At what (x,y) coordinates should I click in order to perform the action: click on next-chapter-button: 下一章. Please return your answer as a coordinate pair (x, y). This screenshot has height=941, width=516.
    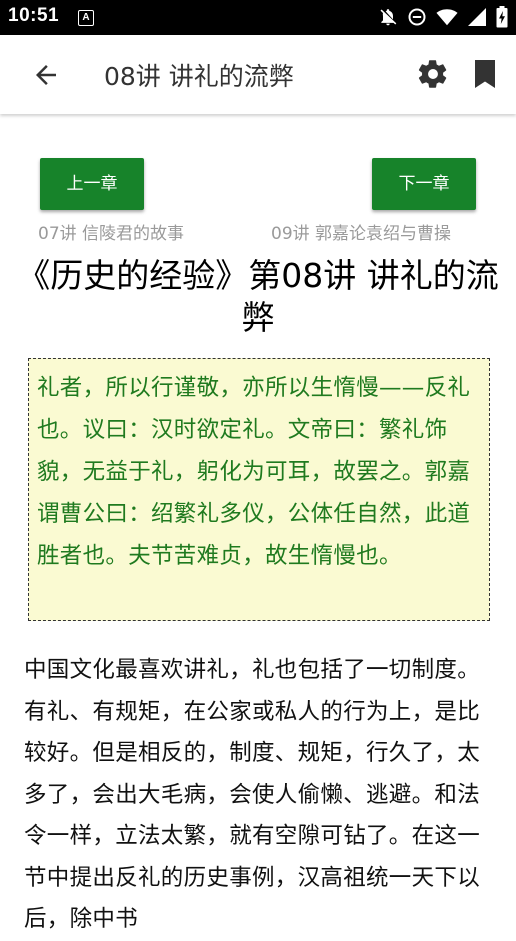
    Looking at the image, I should click on (424, 184).